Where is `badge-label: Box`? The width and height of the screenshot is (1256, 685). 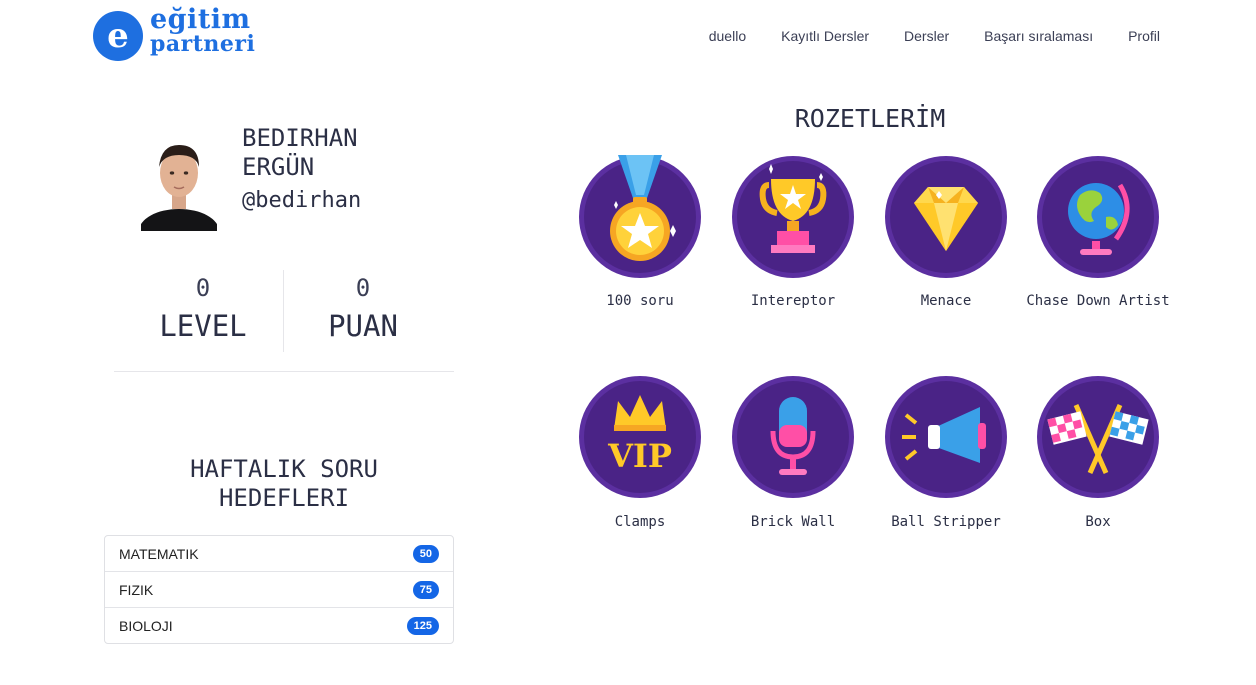 badge-label: Box is located at coordinates (1098, 522).